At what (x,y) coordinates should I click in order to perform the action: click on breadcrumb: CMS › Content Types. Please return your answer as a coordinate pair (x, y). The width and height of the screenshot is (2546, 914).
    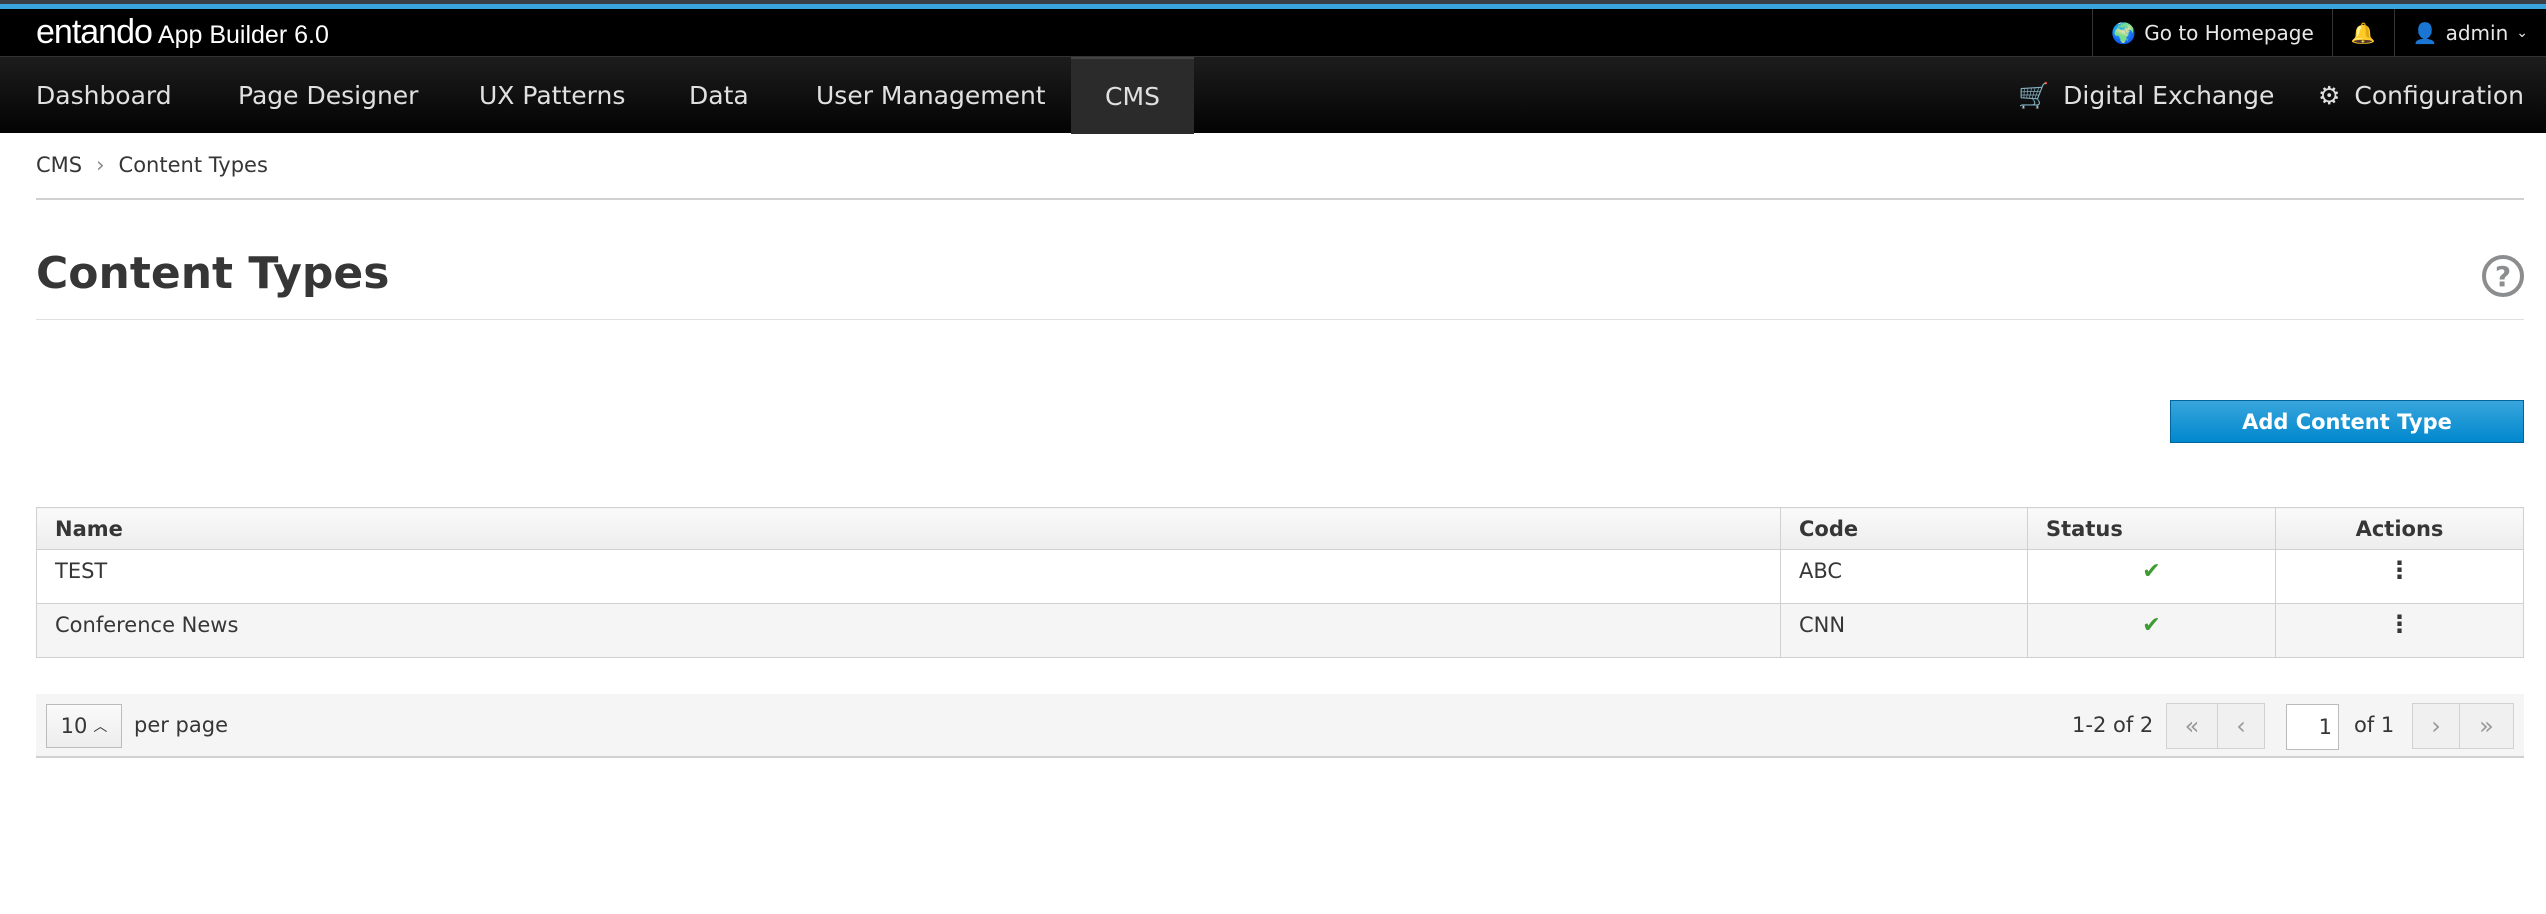
    Looking at the image, I should click on (152, 165).